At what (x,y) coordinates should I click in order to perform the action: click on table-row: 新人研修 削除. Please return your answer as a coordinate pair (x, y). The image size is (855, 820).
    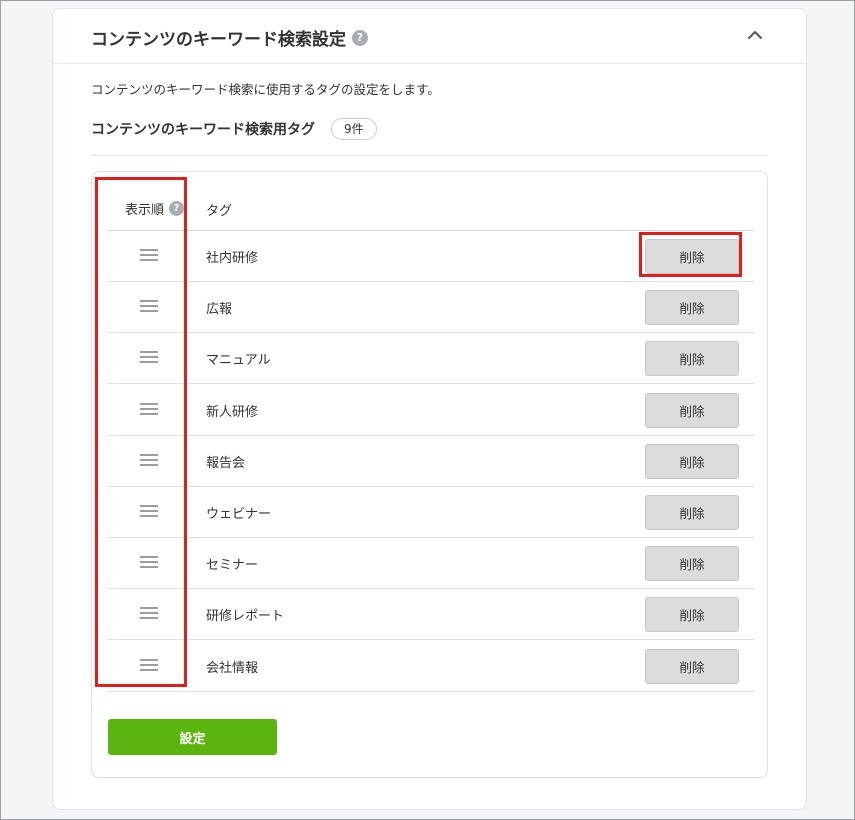
    Looking at the image, I should click on (430, 410).